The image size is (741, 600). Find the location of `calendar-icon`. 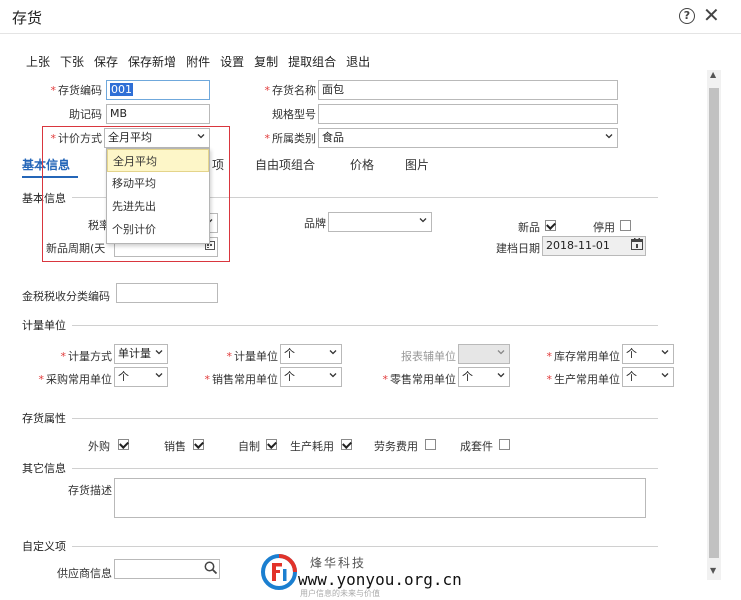

calendar-icon is located at coordinates (637, 244).